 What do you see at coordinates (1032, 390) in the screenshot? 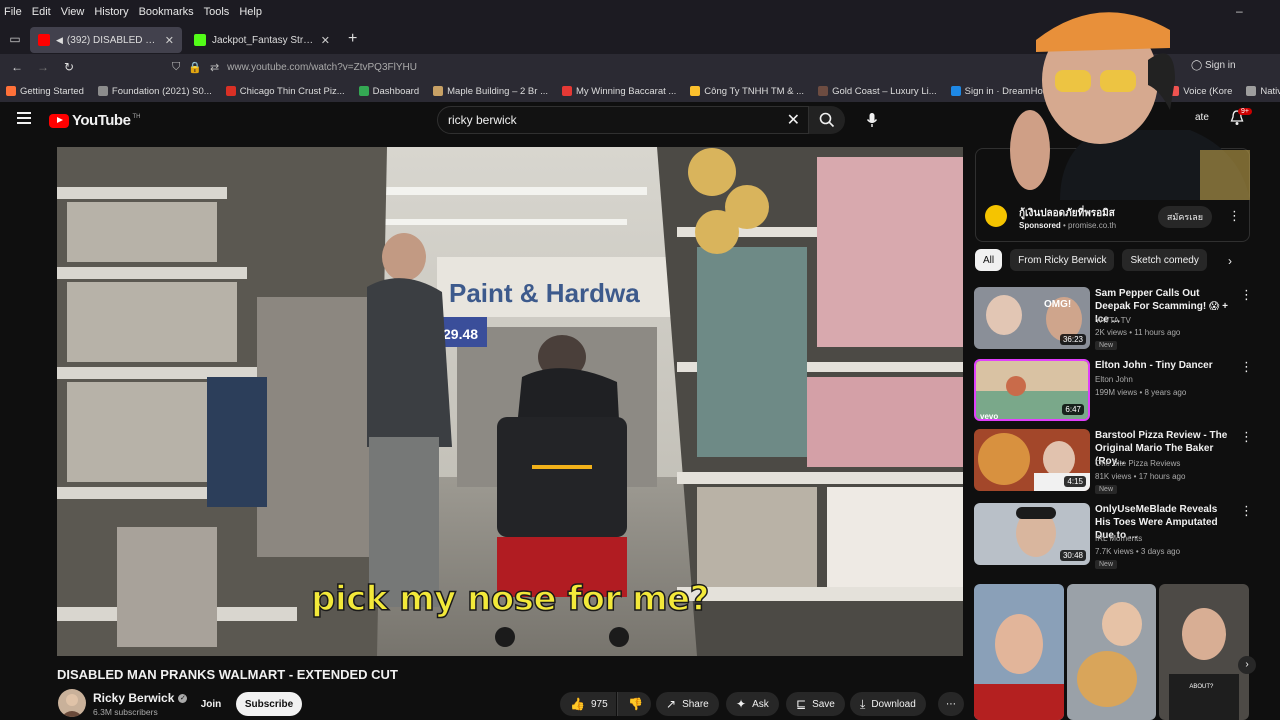
I see `video-thumbnail: vevo 6:47` at bounding box center [1032, 390].